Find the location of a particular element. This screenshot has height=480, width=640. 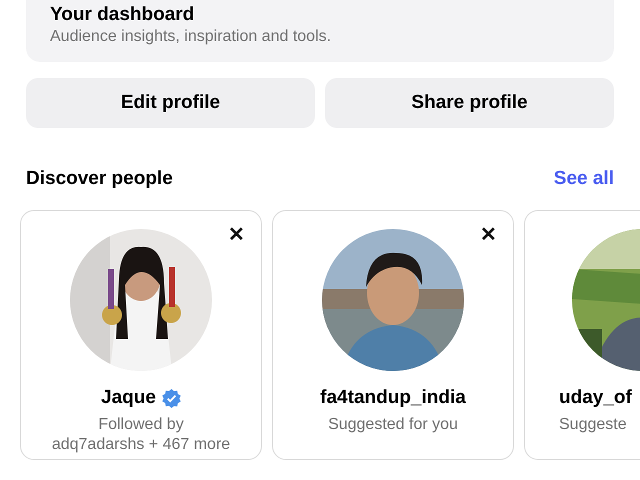

username: fa4tandup_india is located at coordinates (393, 398).